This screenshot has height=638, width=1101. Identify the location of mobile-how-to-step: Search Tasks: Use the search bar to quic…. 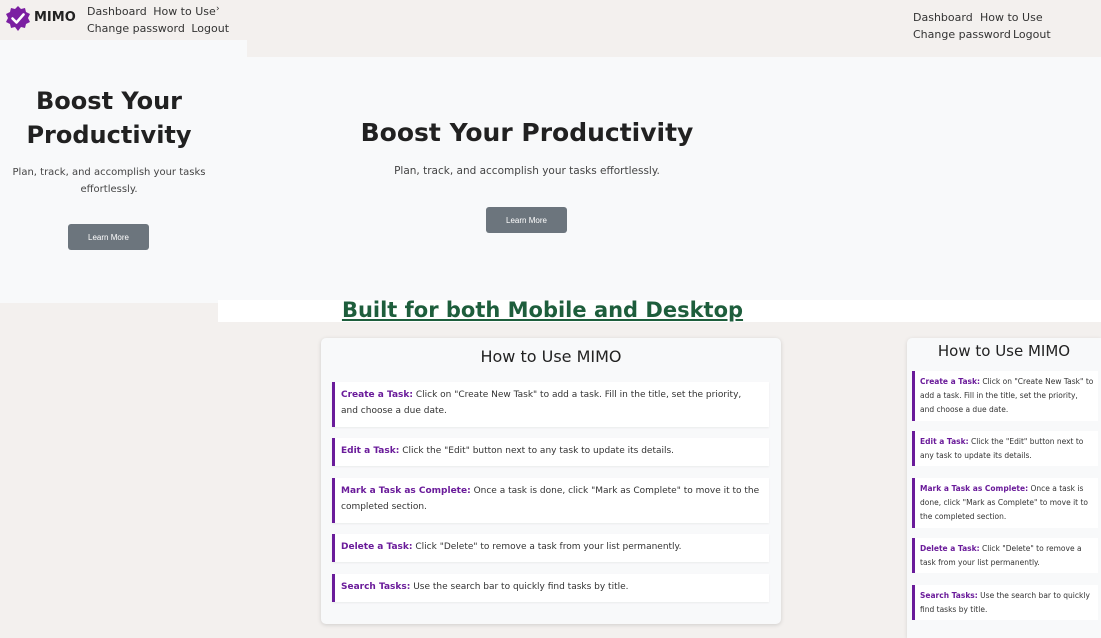
(1005, 602).